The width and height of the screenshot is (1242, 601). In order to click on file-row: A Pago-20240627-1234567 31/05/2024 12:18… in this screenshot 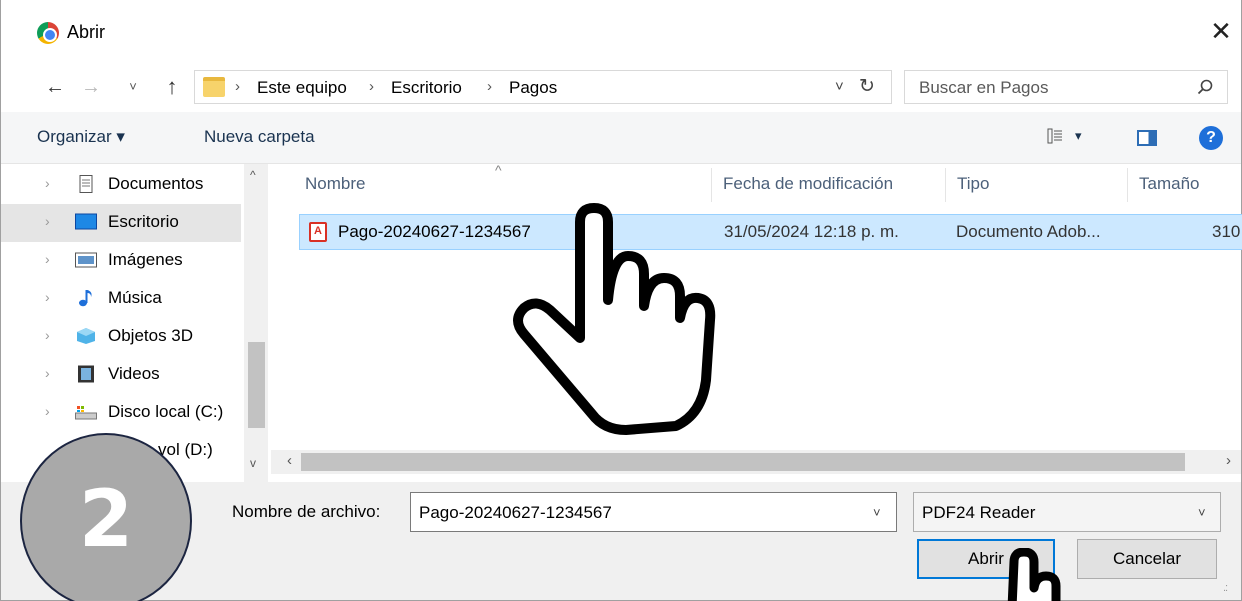, I will do `click(770, 232)`.